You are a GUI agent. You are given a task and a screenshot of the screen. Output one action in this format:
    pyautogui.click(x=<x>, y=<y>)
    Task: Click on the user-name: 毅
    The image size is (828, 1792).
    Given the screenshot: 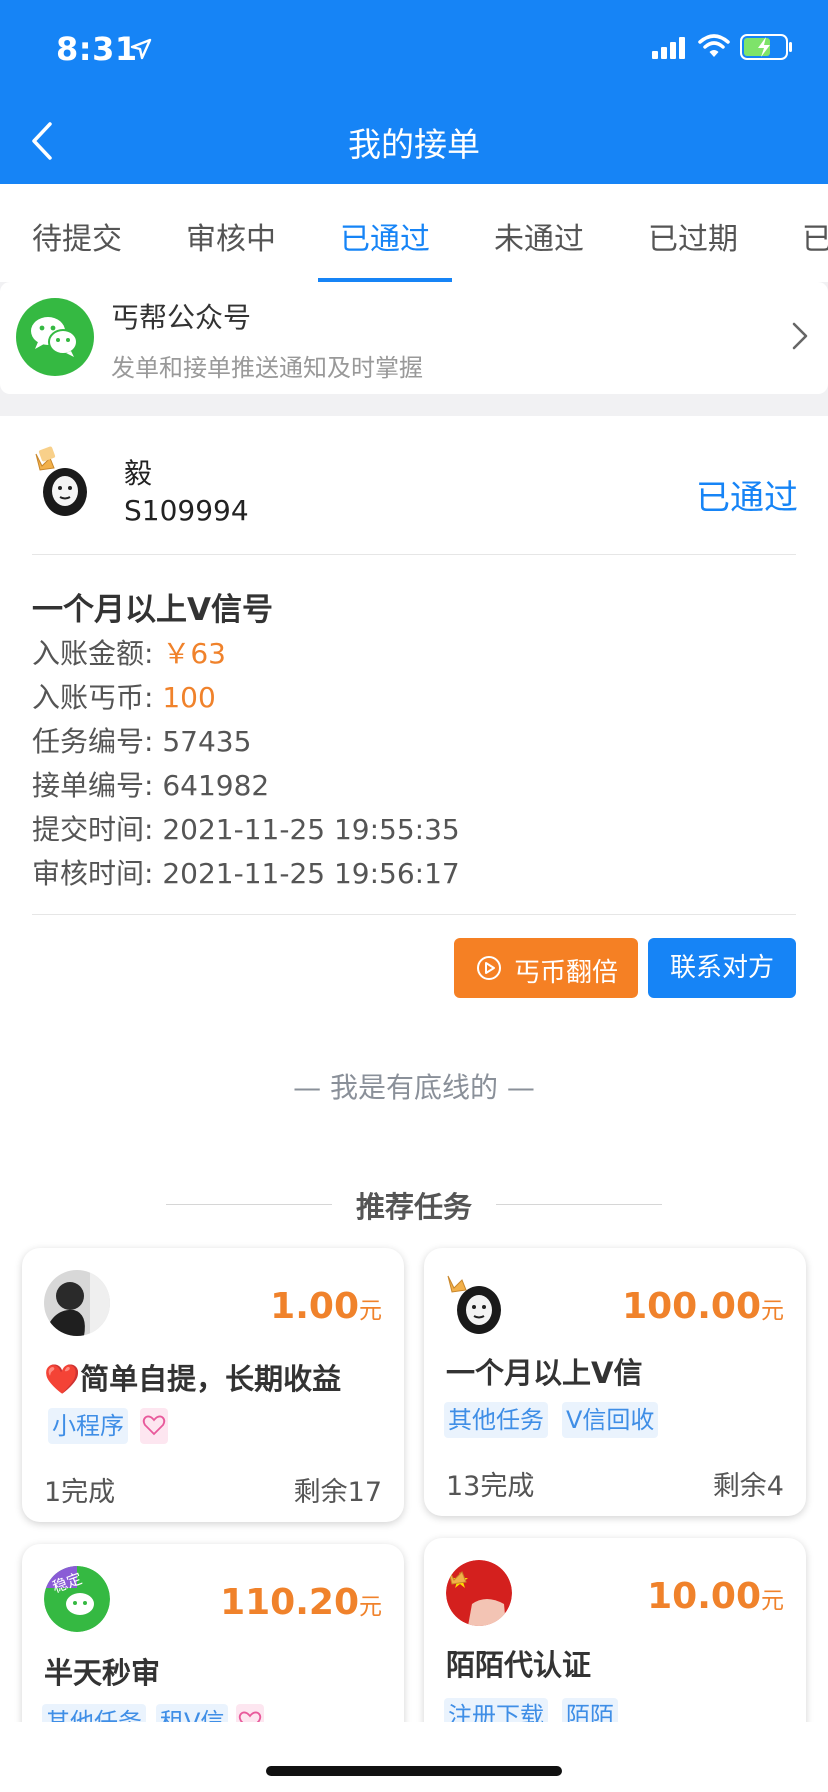 What is the action you would take?
    pyautogui.click(x=138, y=473)
    